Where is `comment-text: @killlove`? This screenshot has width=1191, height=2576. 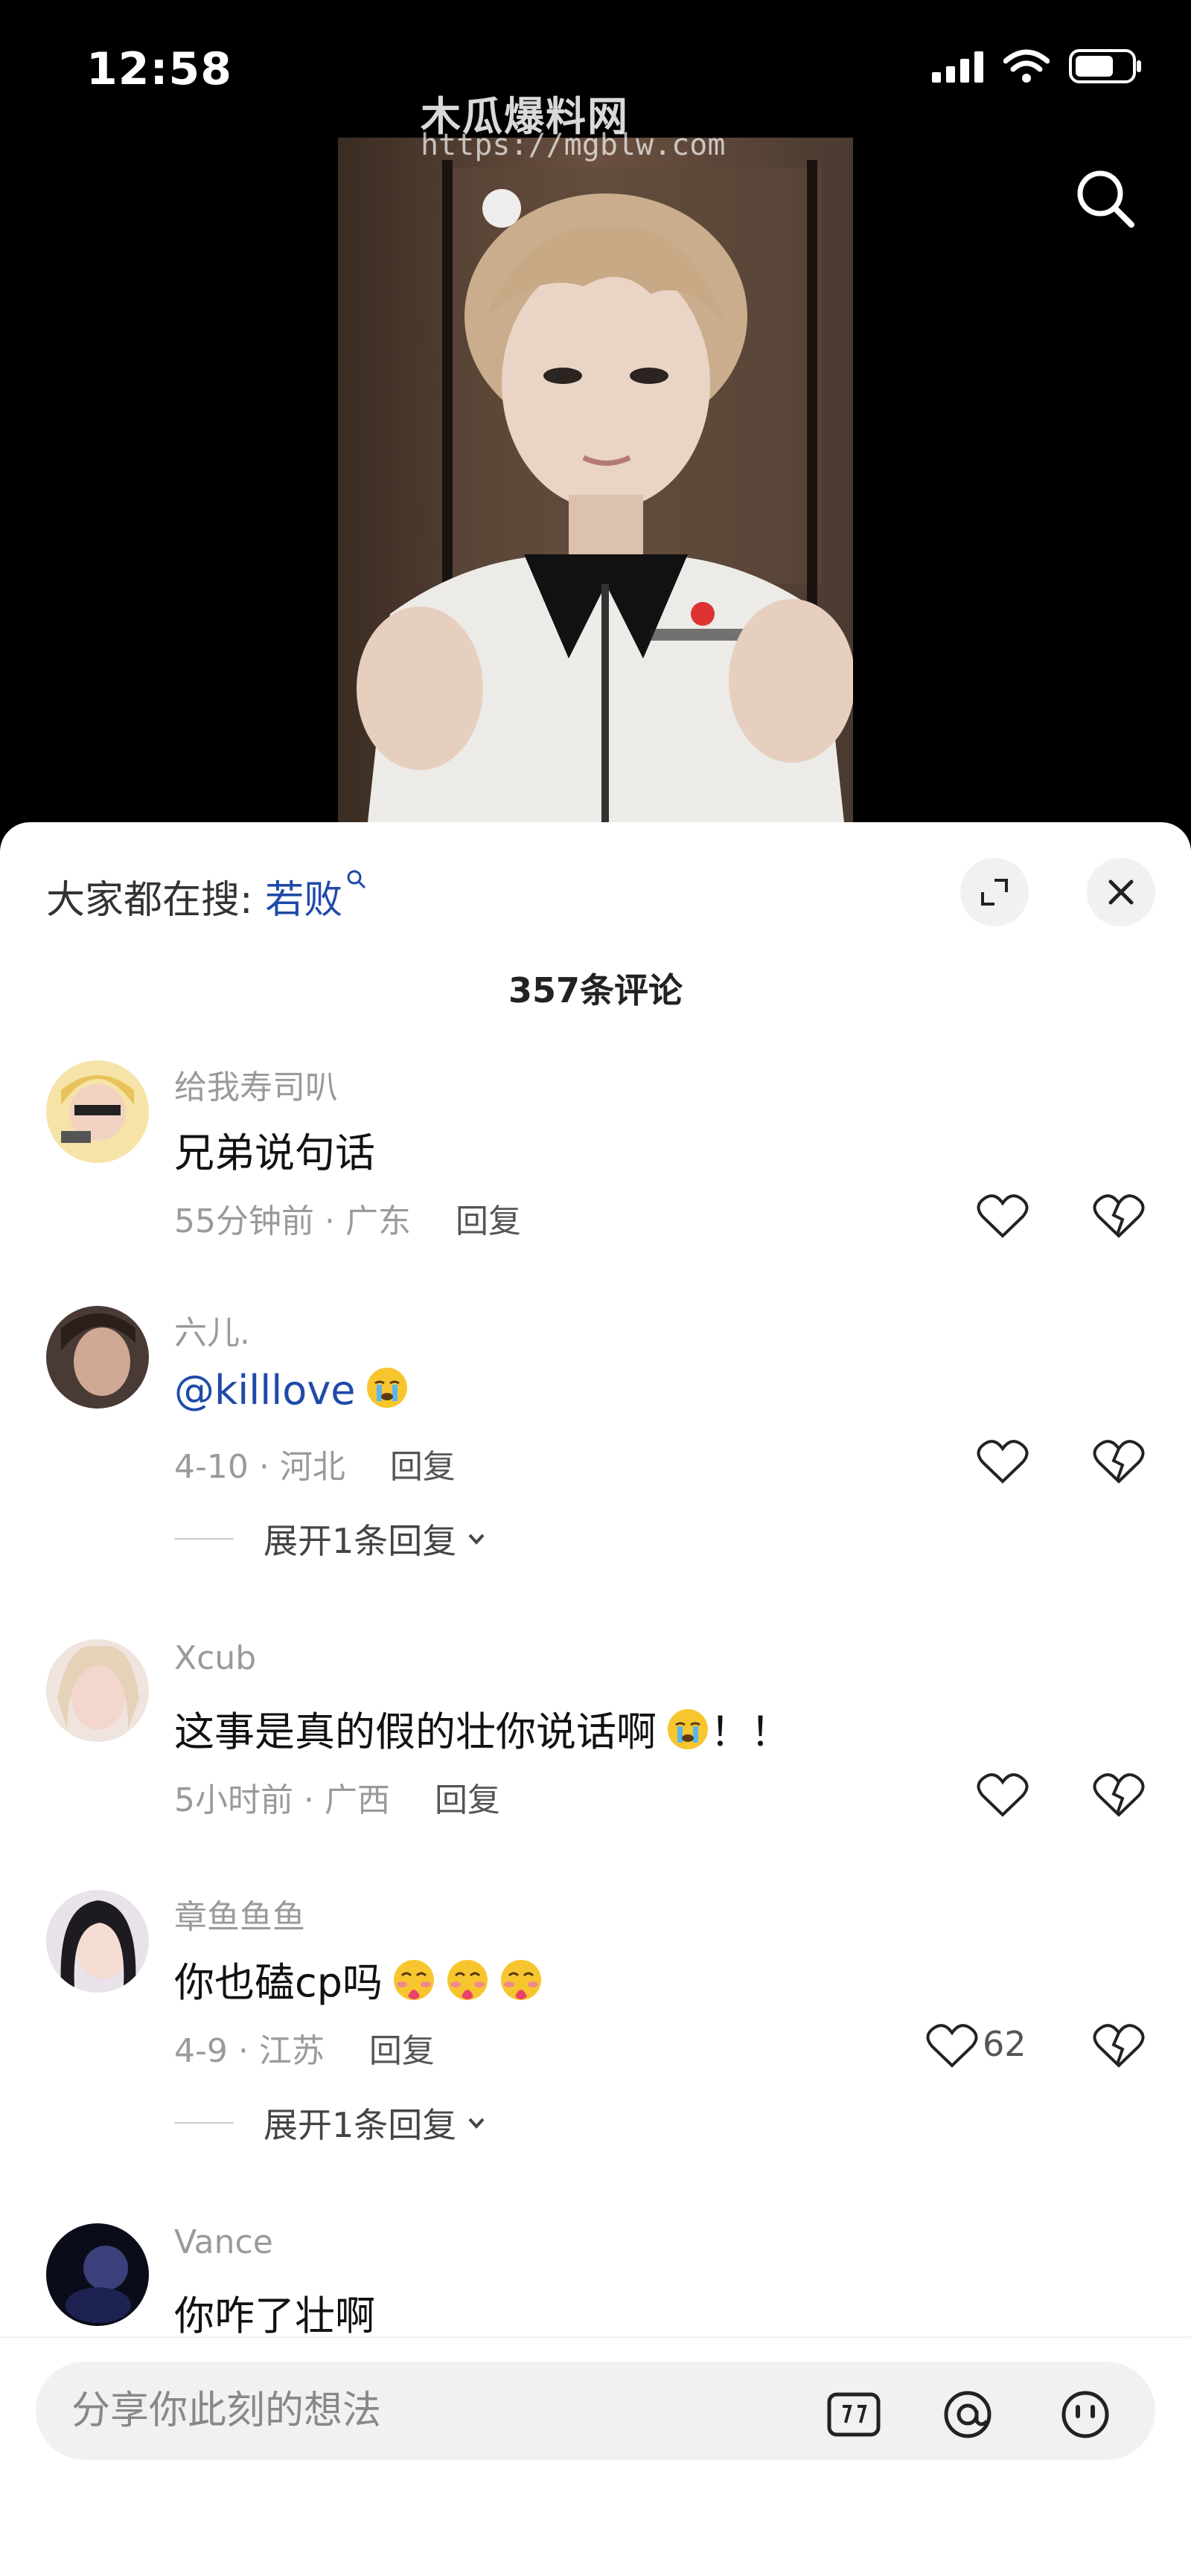
comment-text: @killlove is located at coordinates (291, 1389).